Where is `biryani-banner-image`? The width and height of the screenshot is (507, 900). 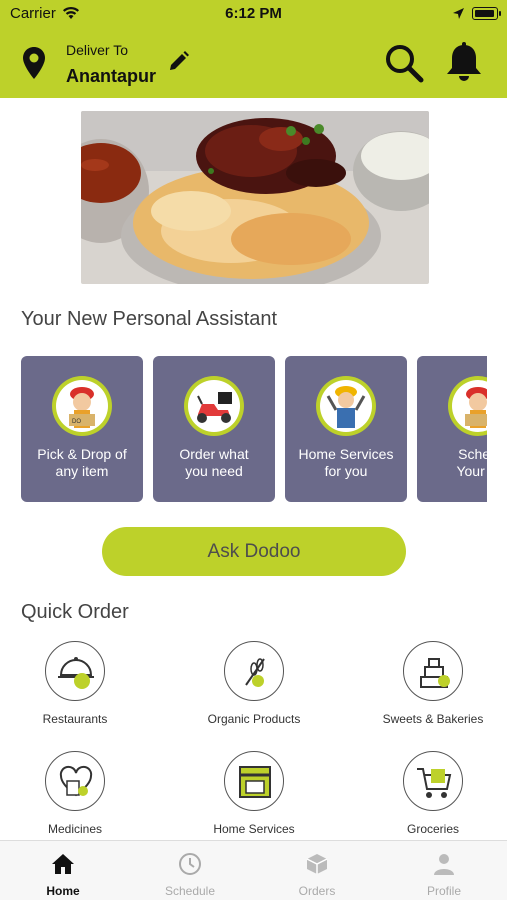 biryani-banner-image is located at coordinates (255, 197).